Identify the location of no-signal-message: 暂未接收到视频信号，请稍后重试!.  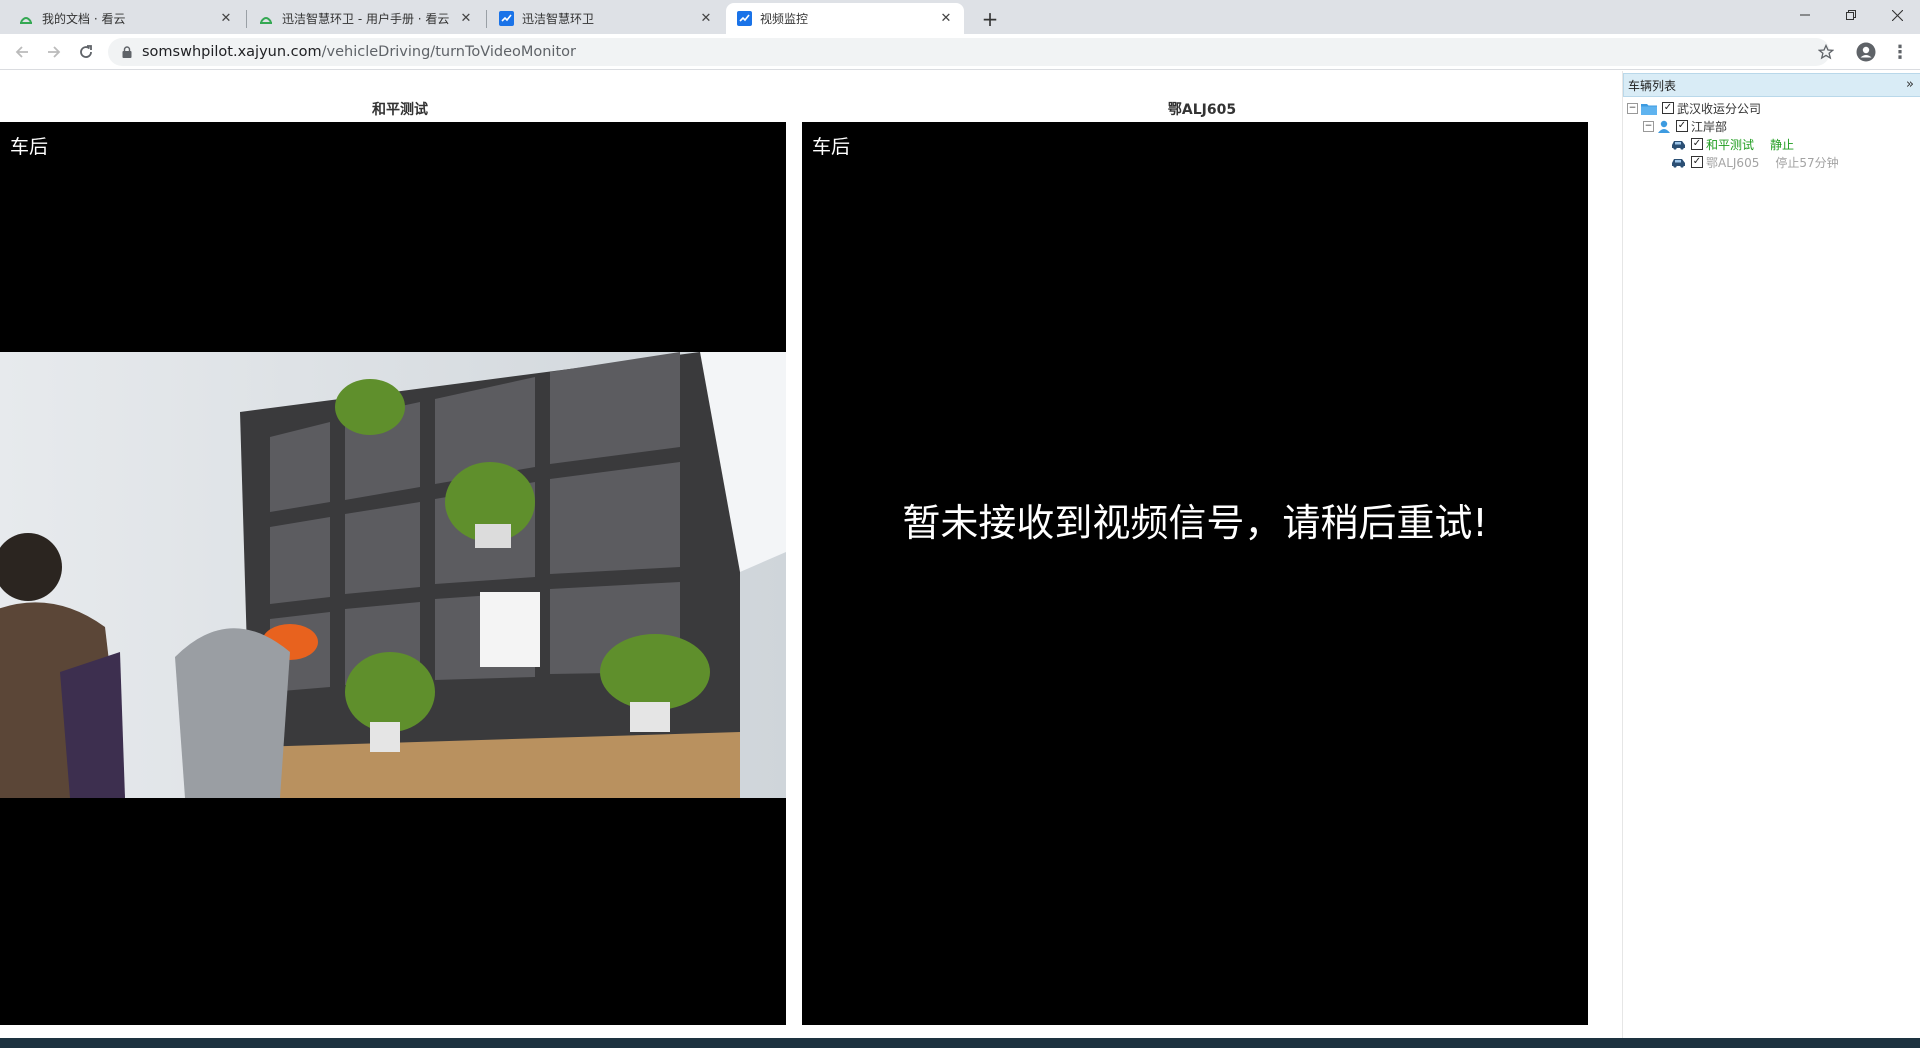
(1195, 523).